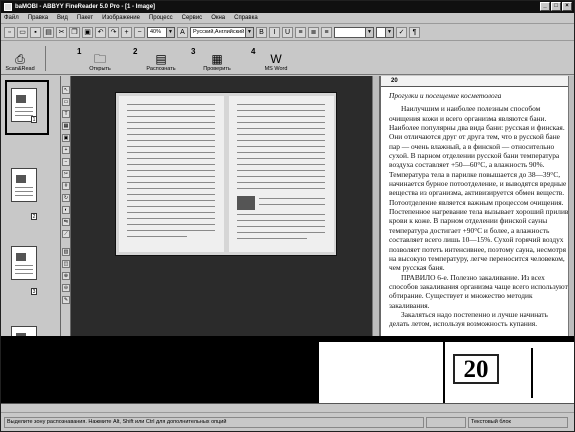 This screenshot has height=432, width=575. Describe the element at coordinates (66, 114) in the screenshot. I see `text-block-icon: T` at that location.